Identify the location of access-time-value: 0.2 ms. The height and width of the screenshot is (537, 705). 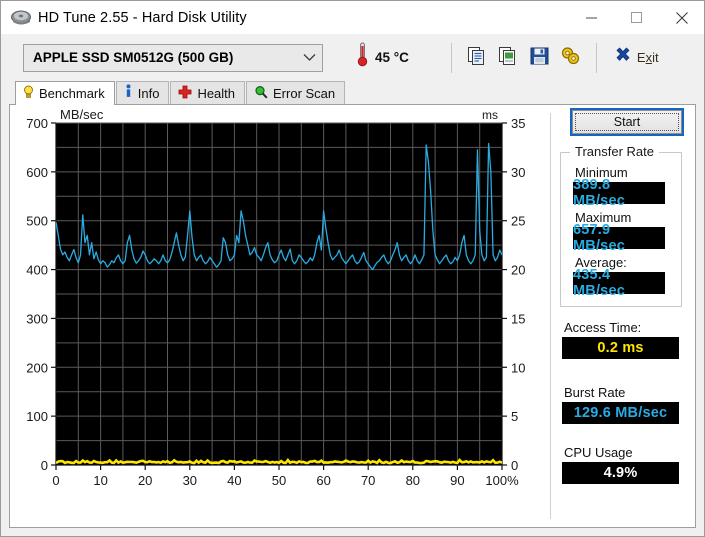
(620, 348).